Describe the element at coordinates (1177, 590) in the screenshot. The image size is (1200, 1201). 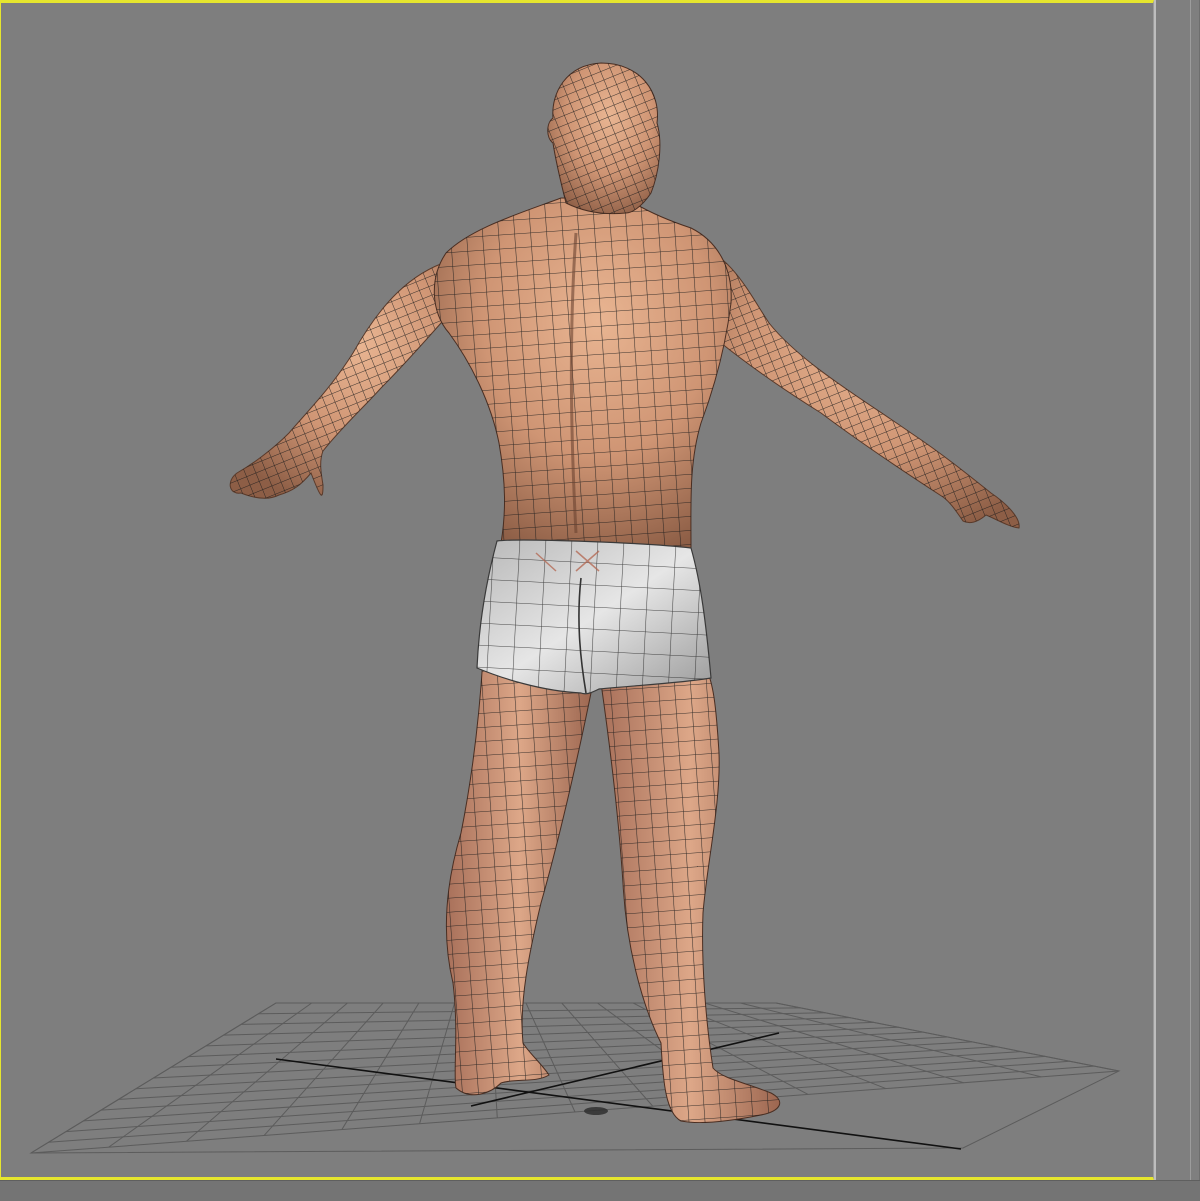
I see `side-panel` at that location.